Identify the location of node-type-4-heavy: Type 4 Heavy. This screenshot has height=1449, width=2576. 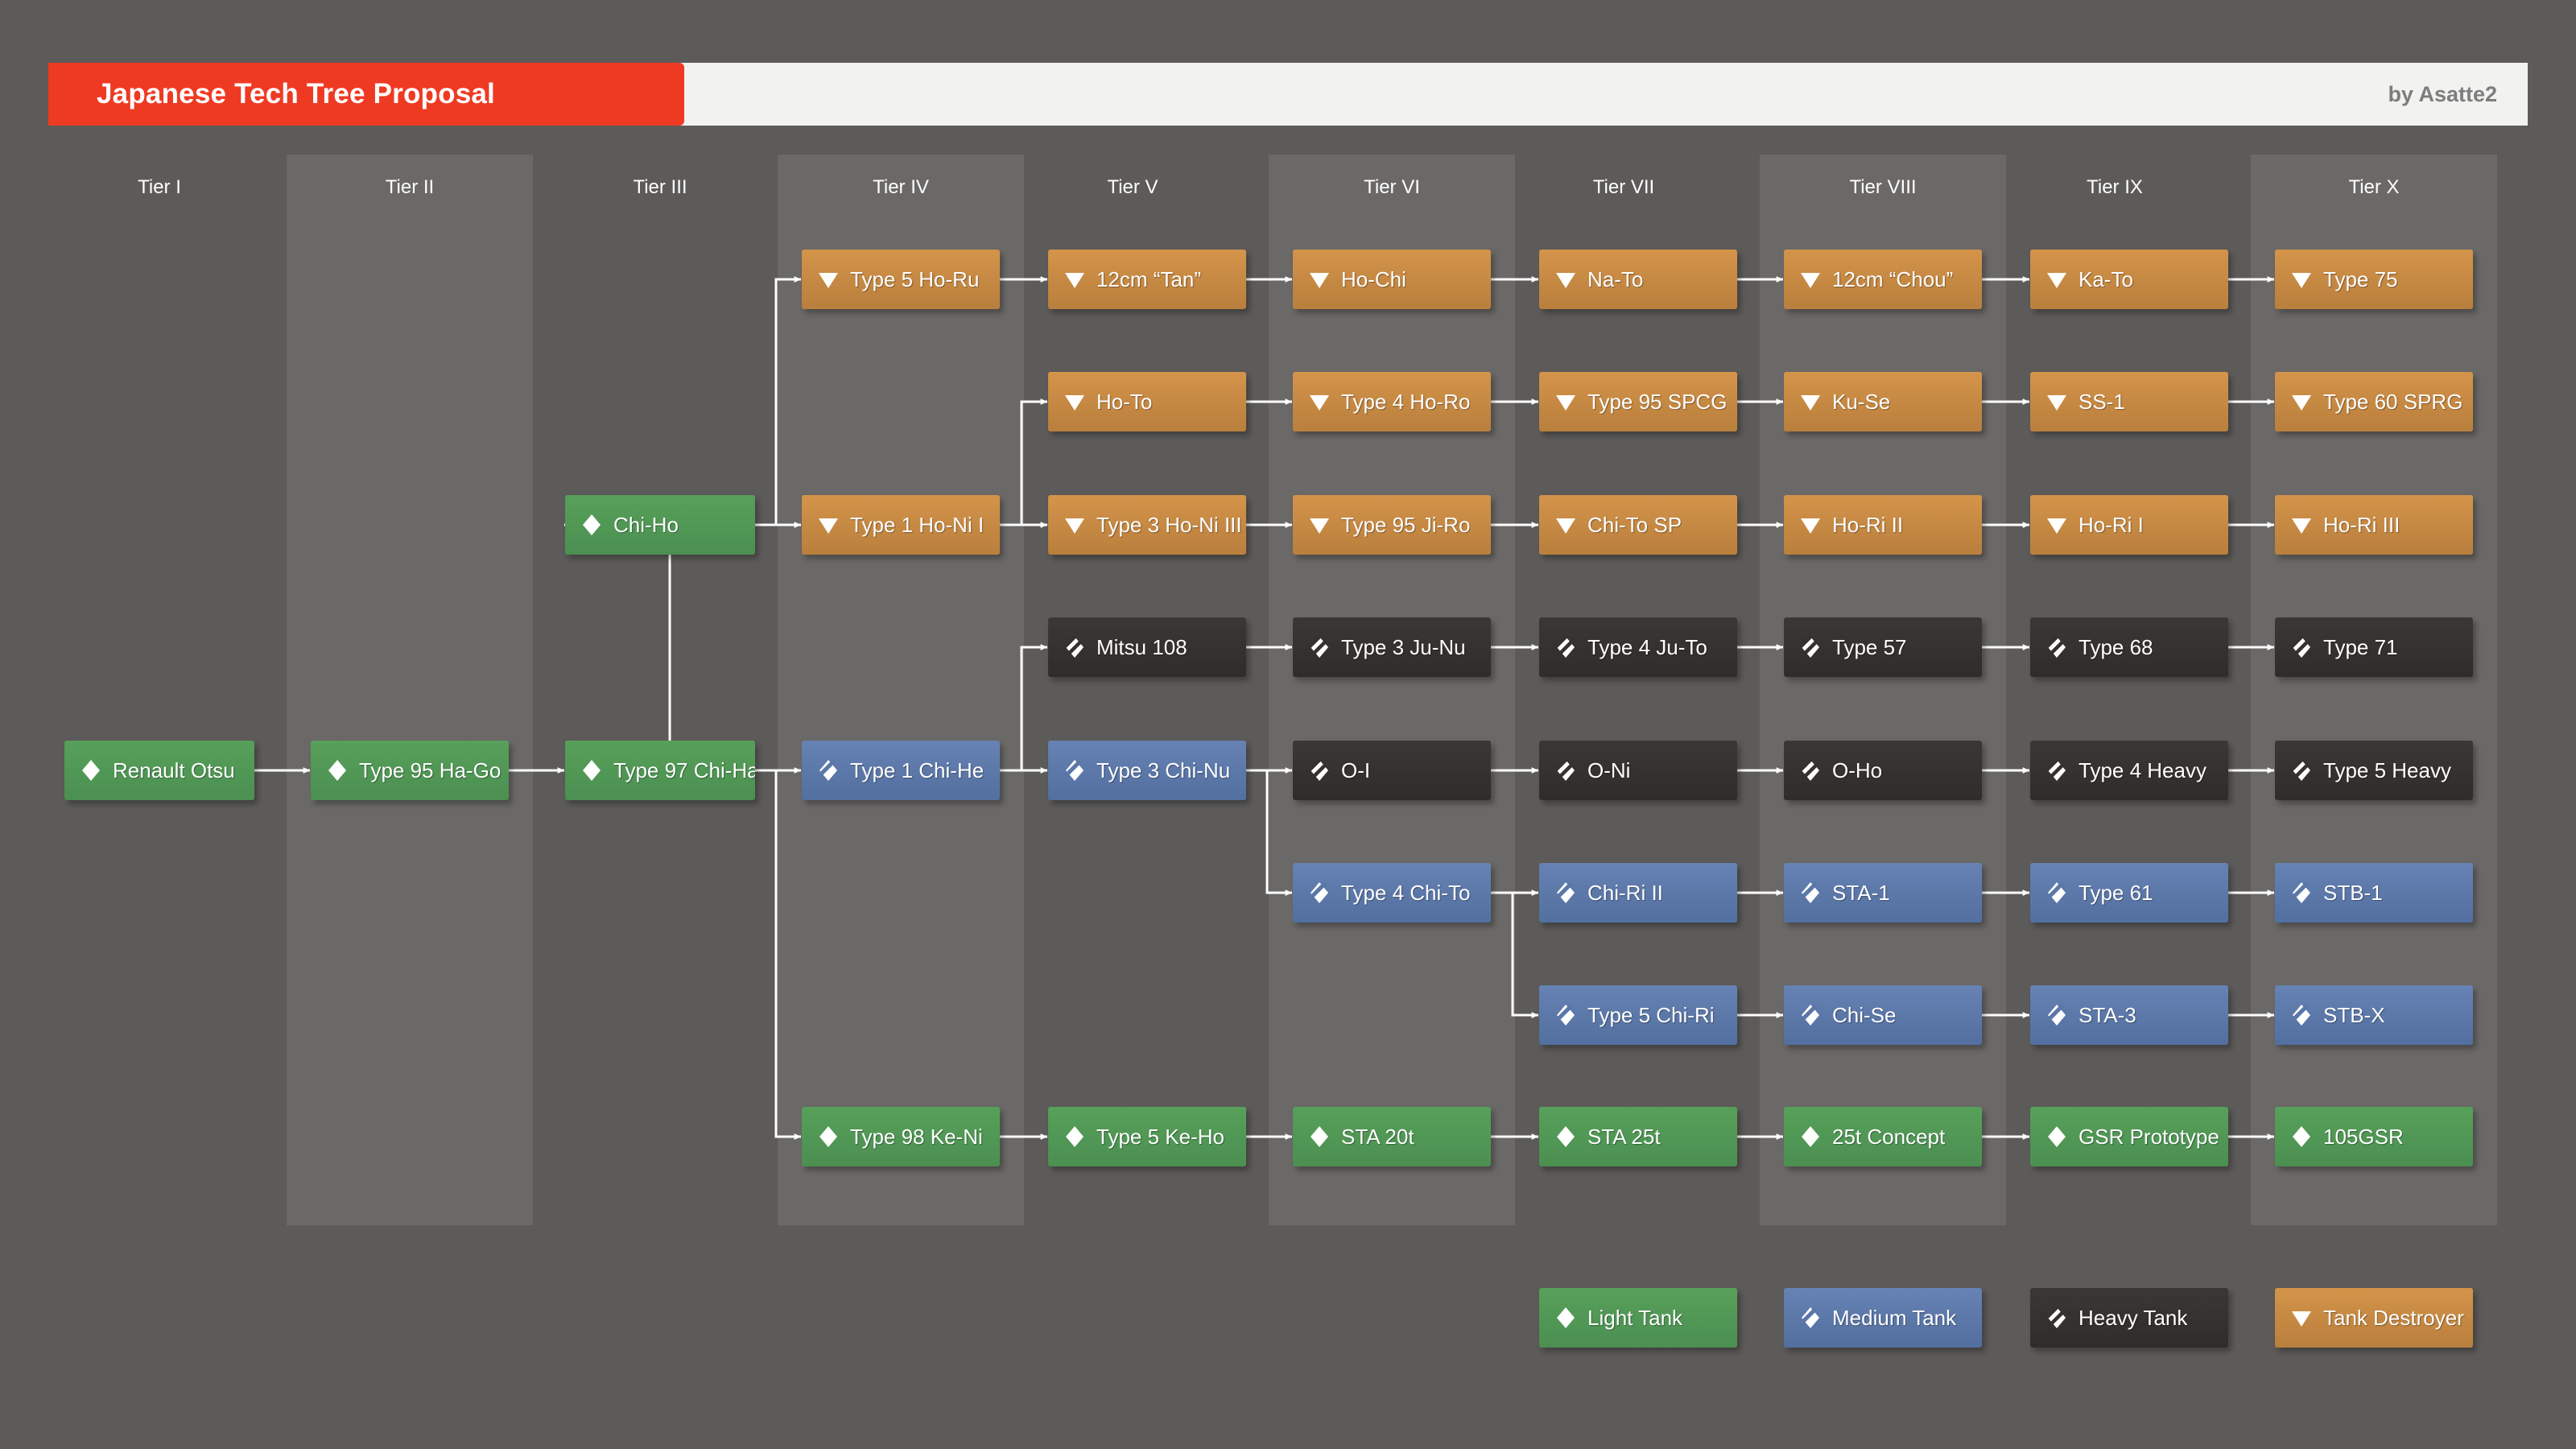
(2129, 770).